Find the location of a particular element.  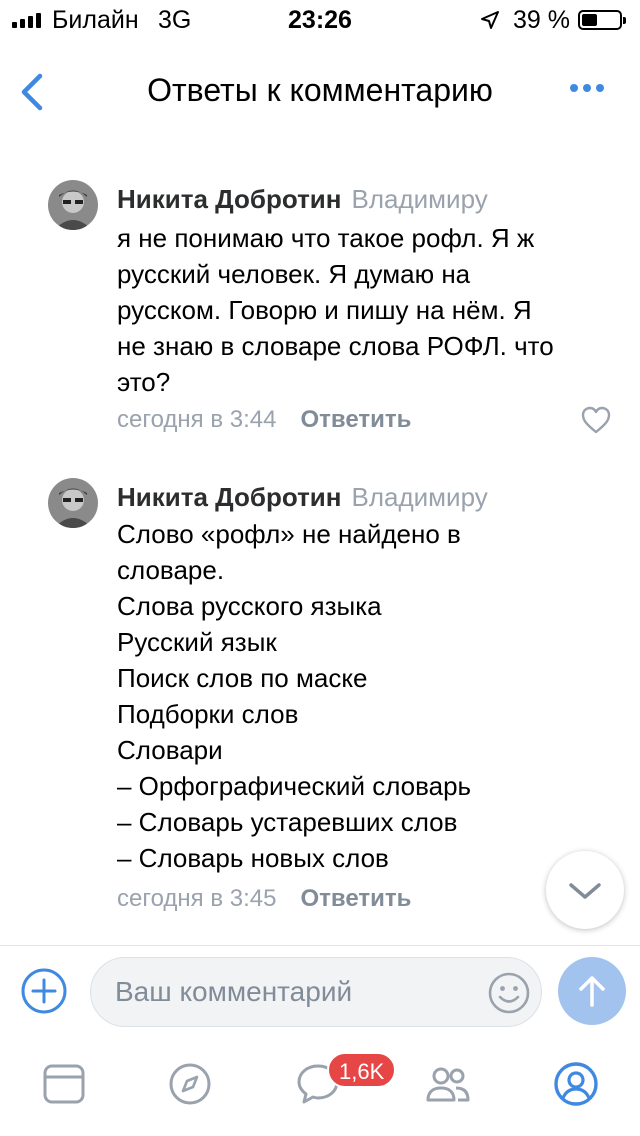

comment-meta: сегодня в 3:45 Ответить is located at coordinates (264, 899).